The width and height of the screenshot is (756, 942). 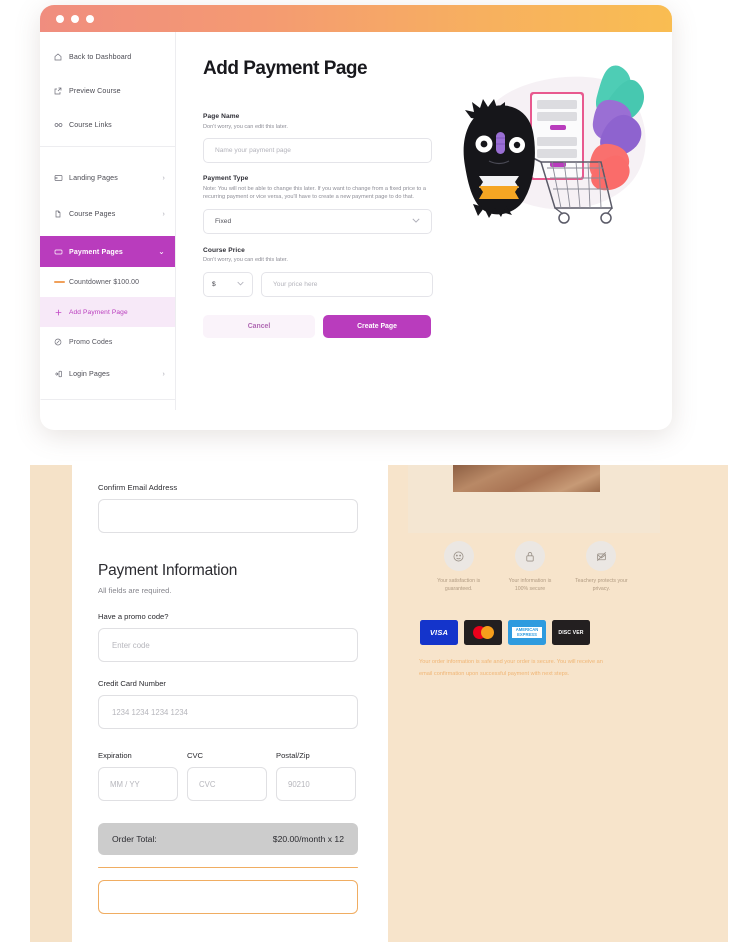 I want to click on cvc-input: CVC, so click(x=227, y=784).